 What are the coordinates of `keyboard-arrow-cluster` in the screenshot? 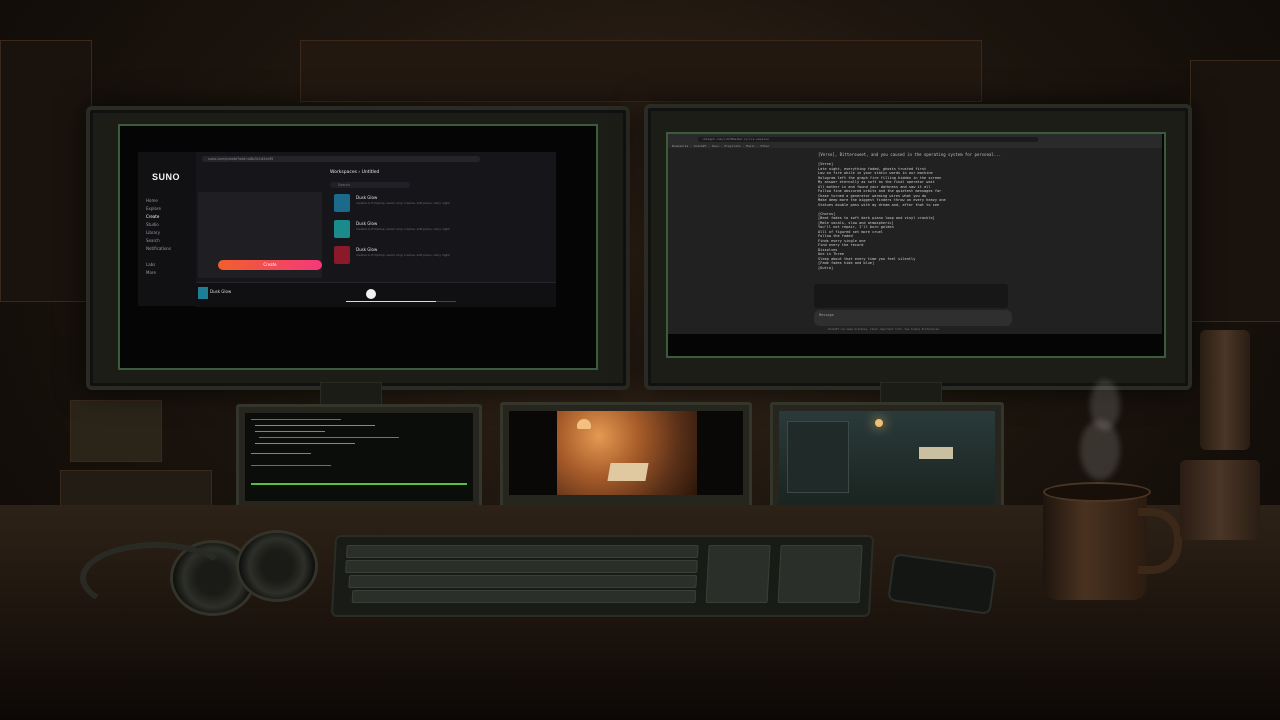 It's located at (738, 574).